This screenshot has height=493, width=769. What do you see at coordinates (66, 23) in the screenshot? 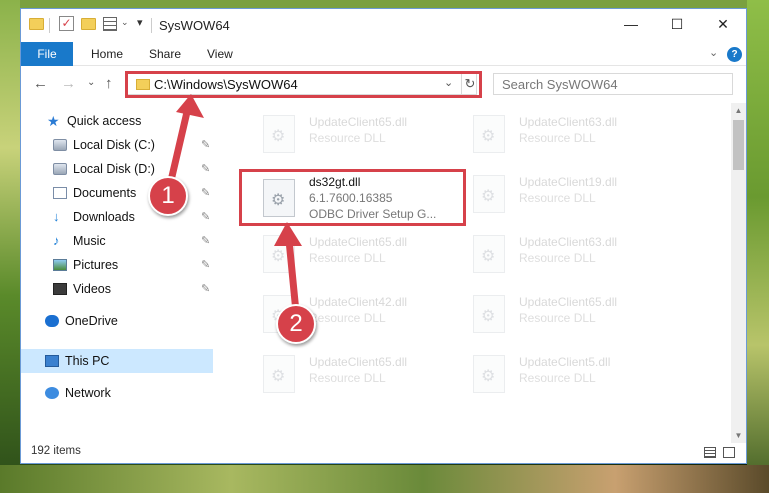
I see `properties-icon: ✓` at bounding box center [66, 23].